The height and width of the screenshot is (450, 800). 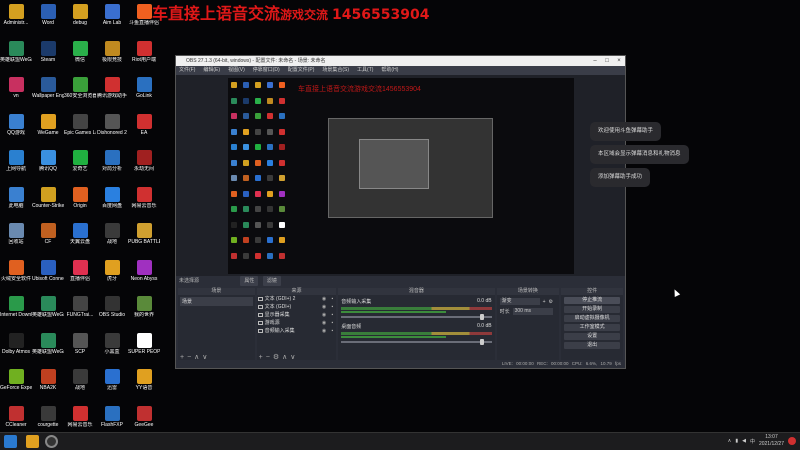 I want to click on desktop-icon: 天翼云盘, so click(x=80, y=239).